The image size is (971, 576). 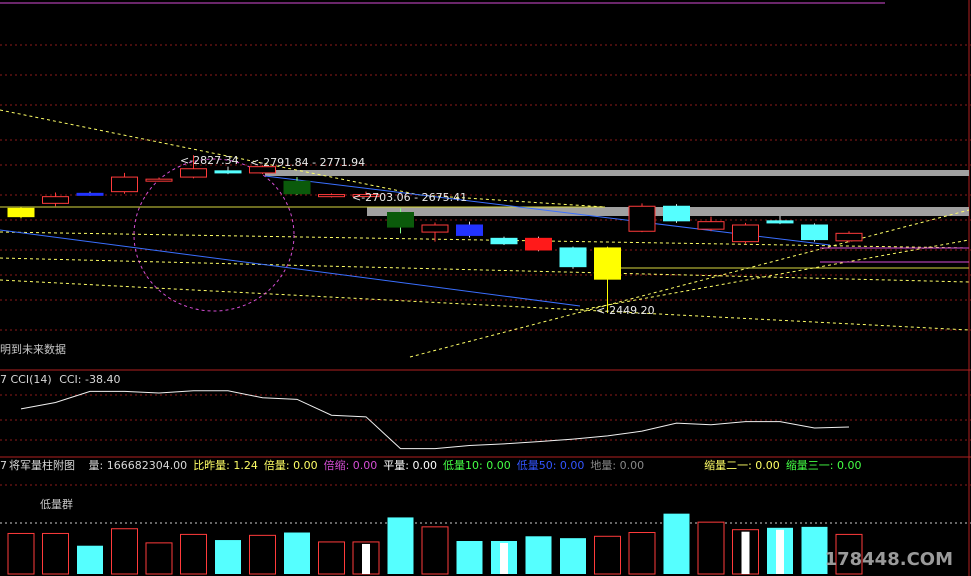 I want to click on volume-title: 将军量柱附图, so click(x=42, y=465).